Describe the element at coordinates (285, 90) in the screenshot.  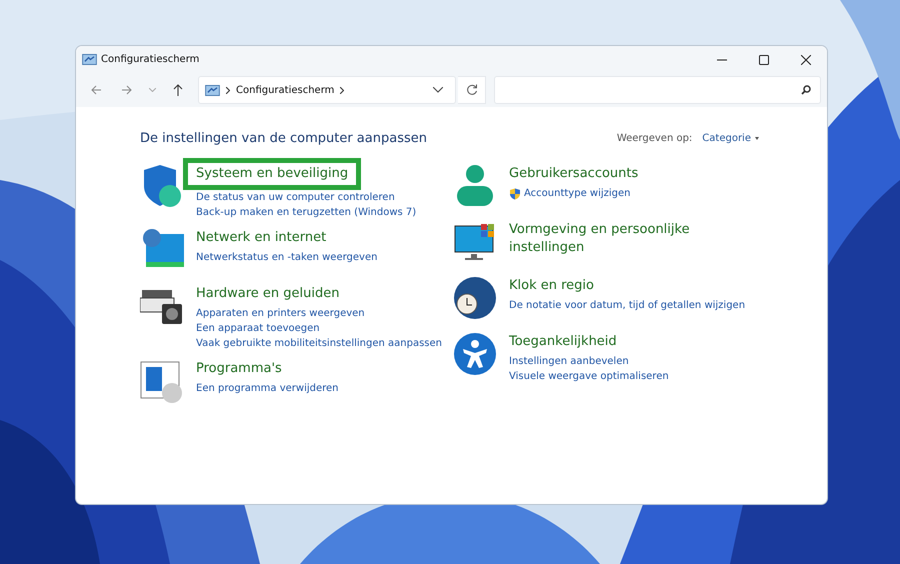
I see `breadcrumb-item: Configuratiescherm` at that location.